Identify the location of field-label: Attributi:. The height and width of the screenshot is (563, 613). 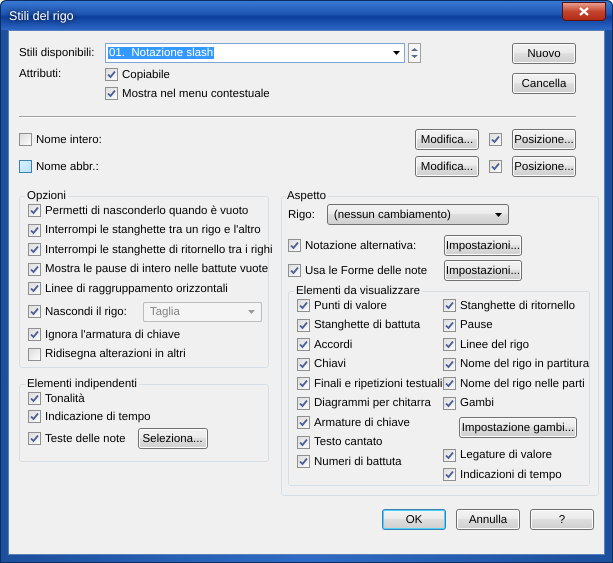
(40, 74).